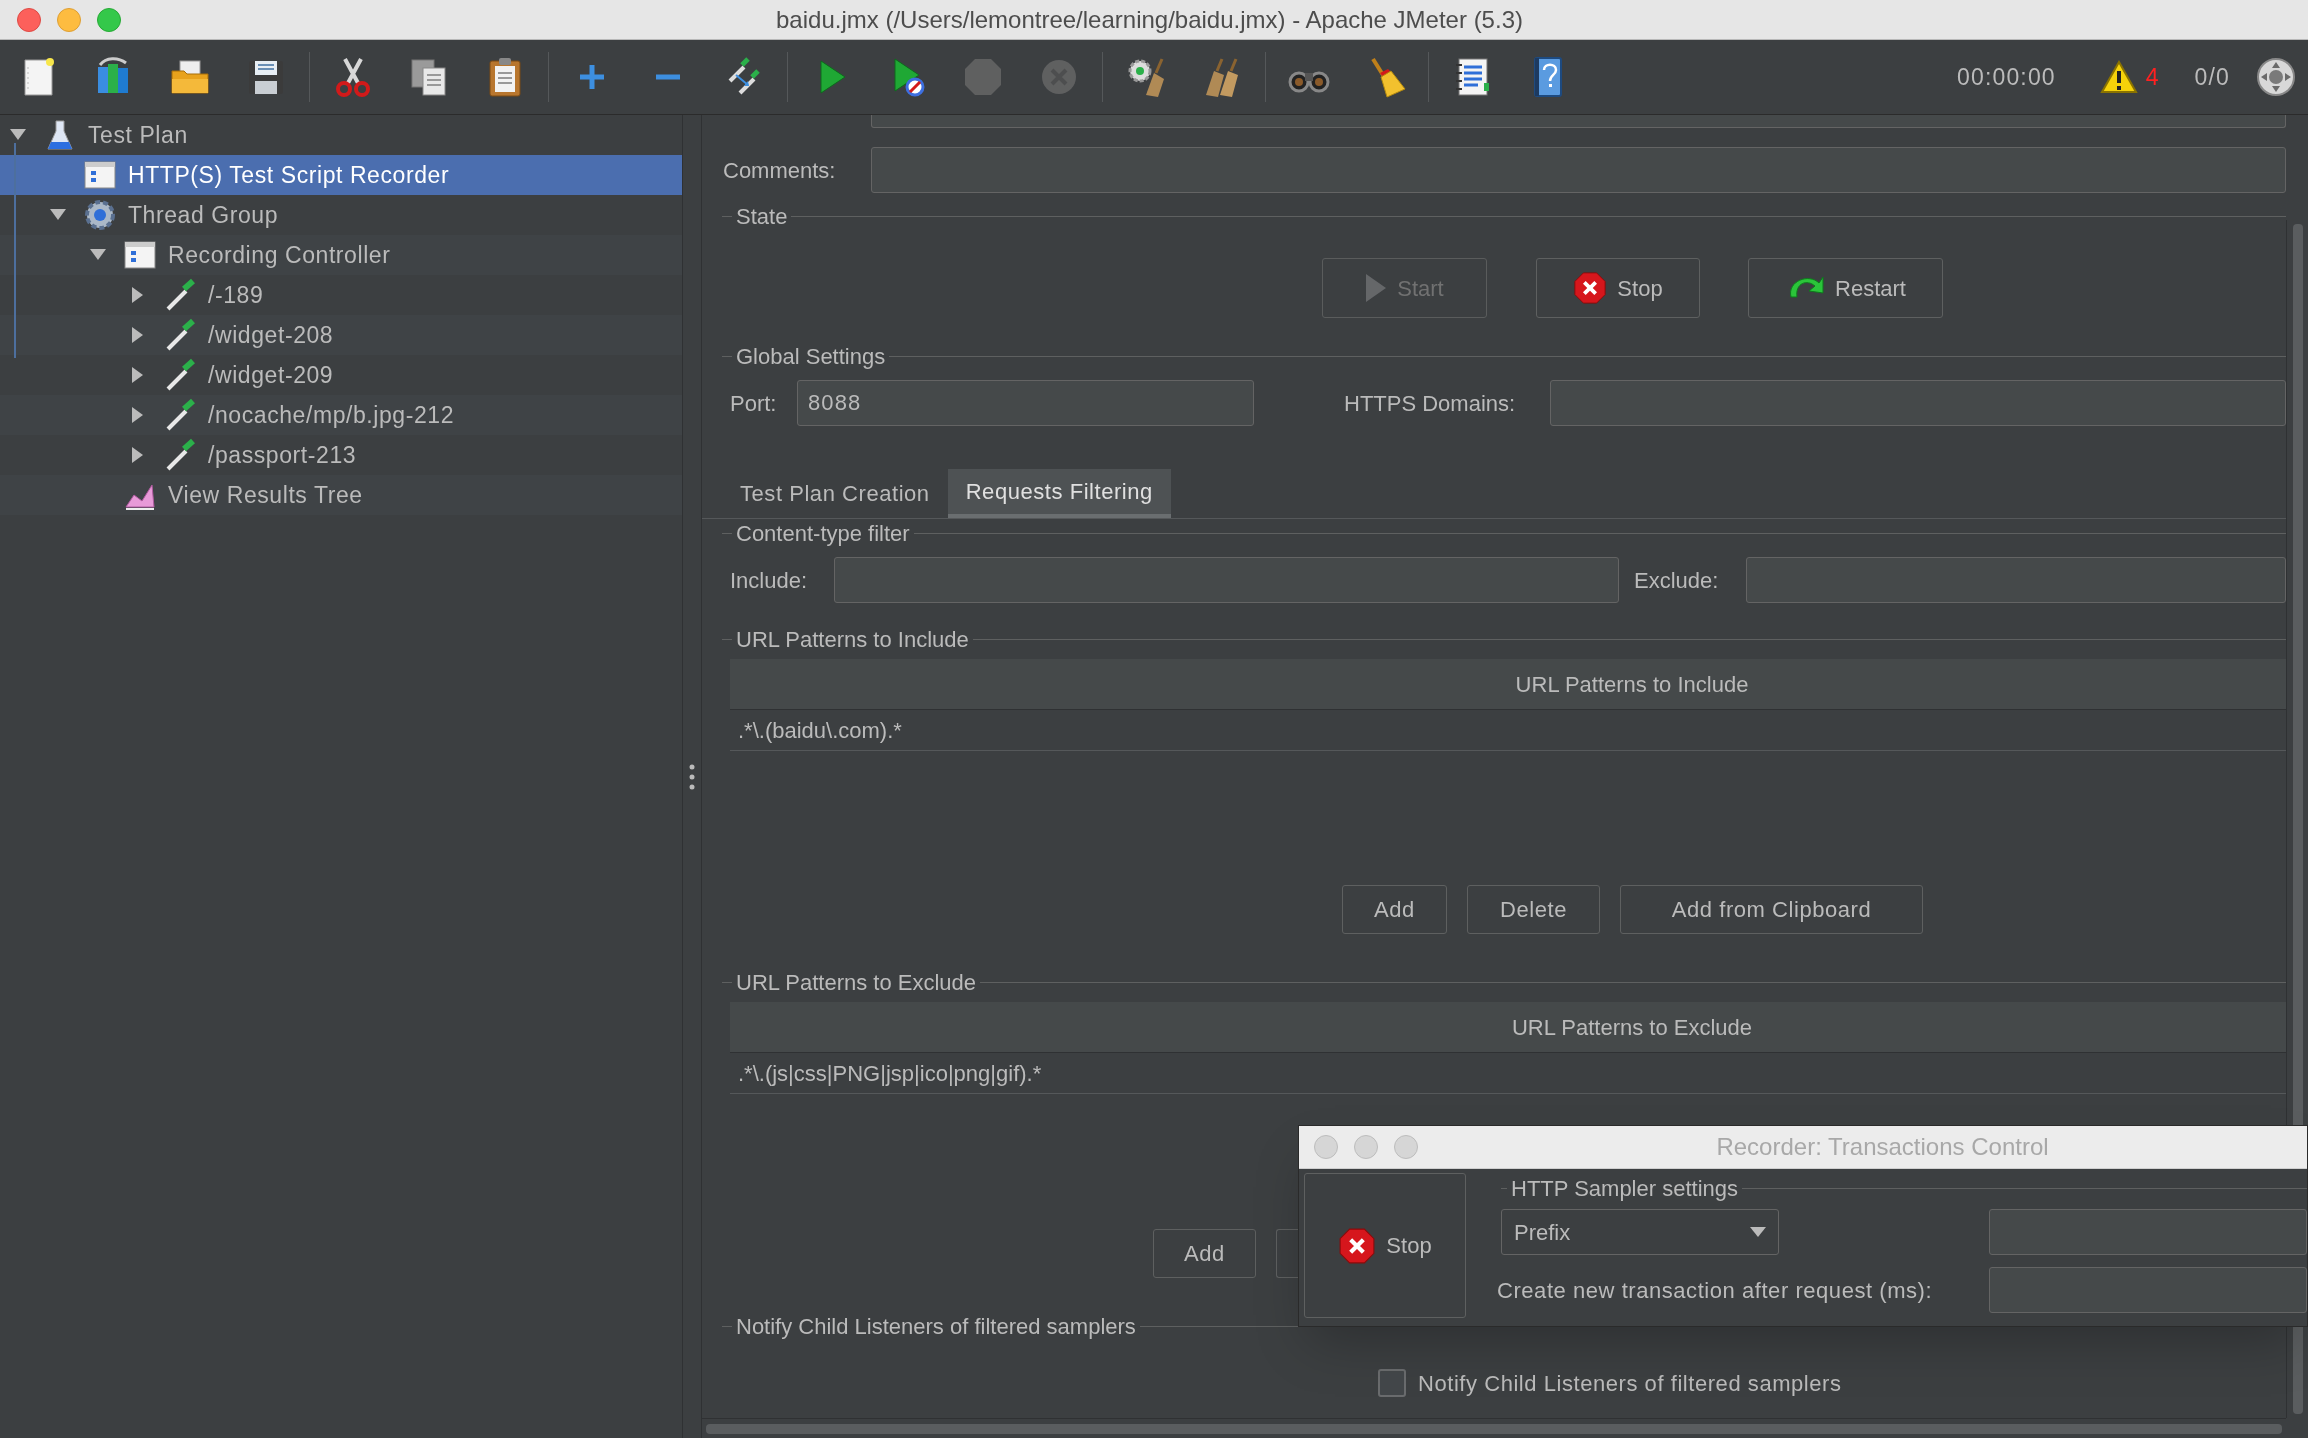  I want to click on table-cell: .*\.(js|css|PNG|jsp|ico|png|gif).*, so click(1508, 1073).